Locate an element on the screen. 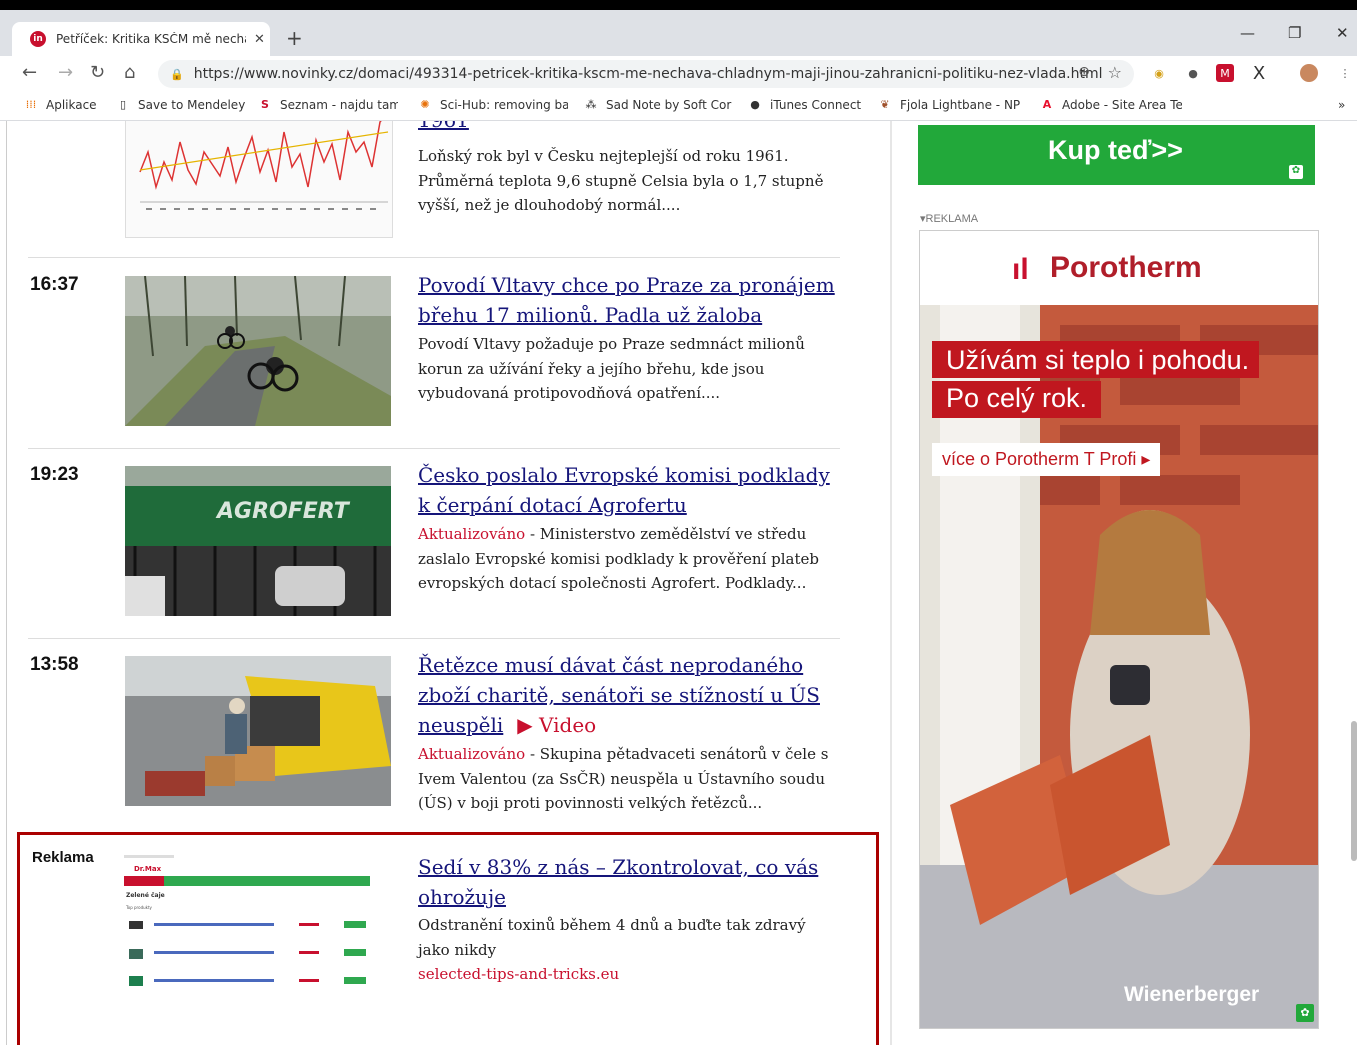 This screenshot has height=1045, width=1357. reklama-label: ▾REKLAMA is located at coordinates (949, 219).